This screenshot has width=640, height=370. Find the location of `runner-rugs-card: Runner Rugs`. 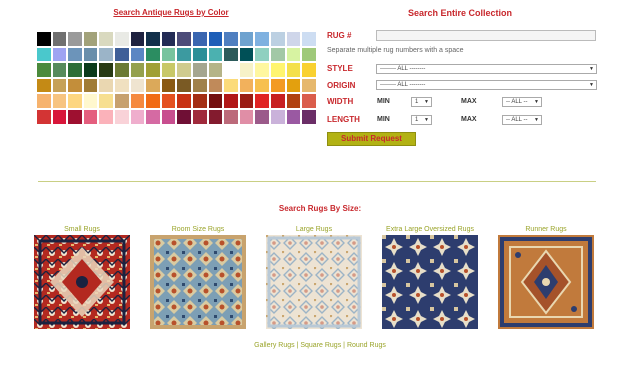

runner-rugs-card: Runner Rugs is located at coordinates (546, 277).